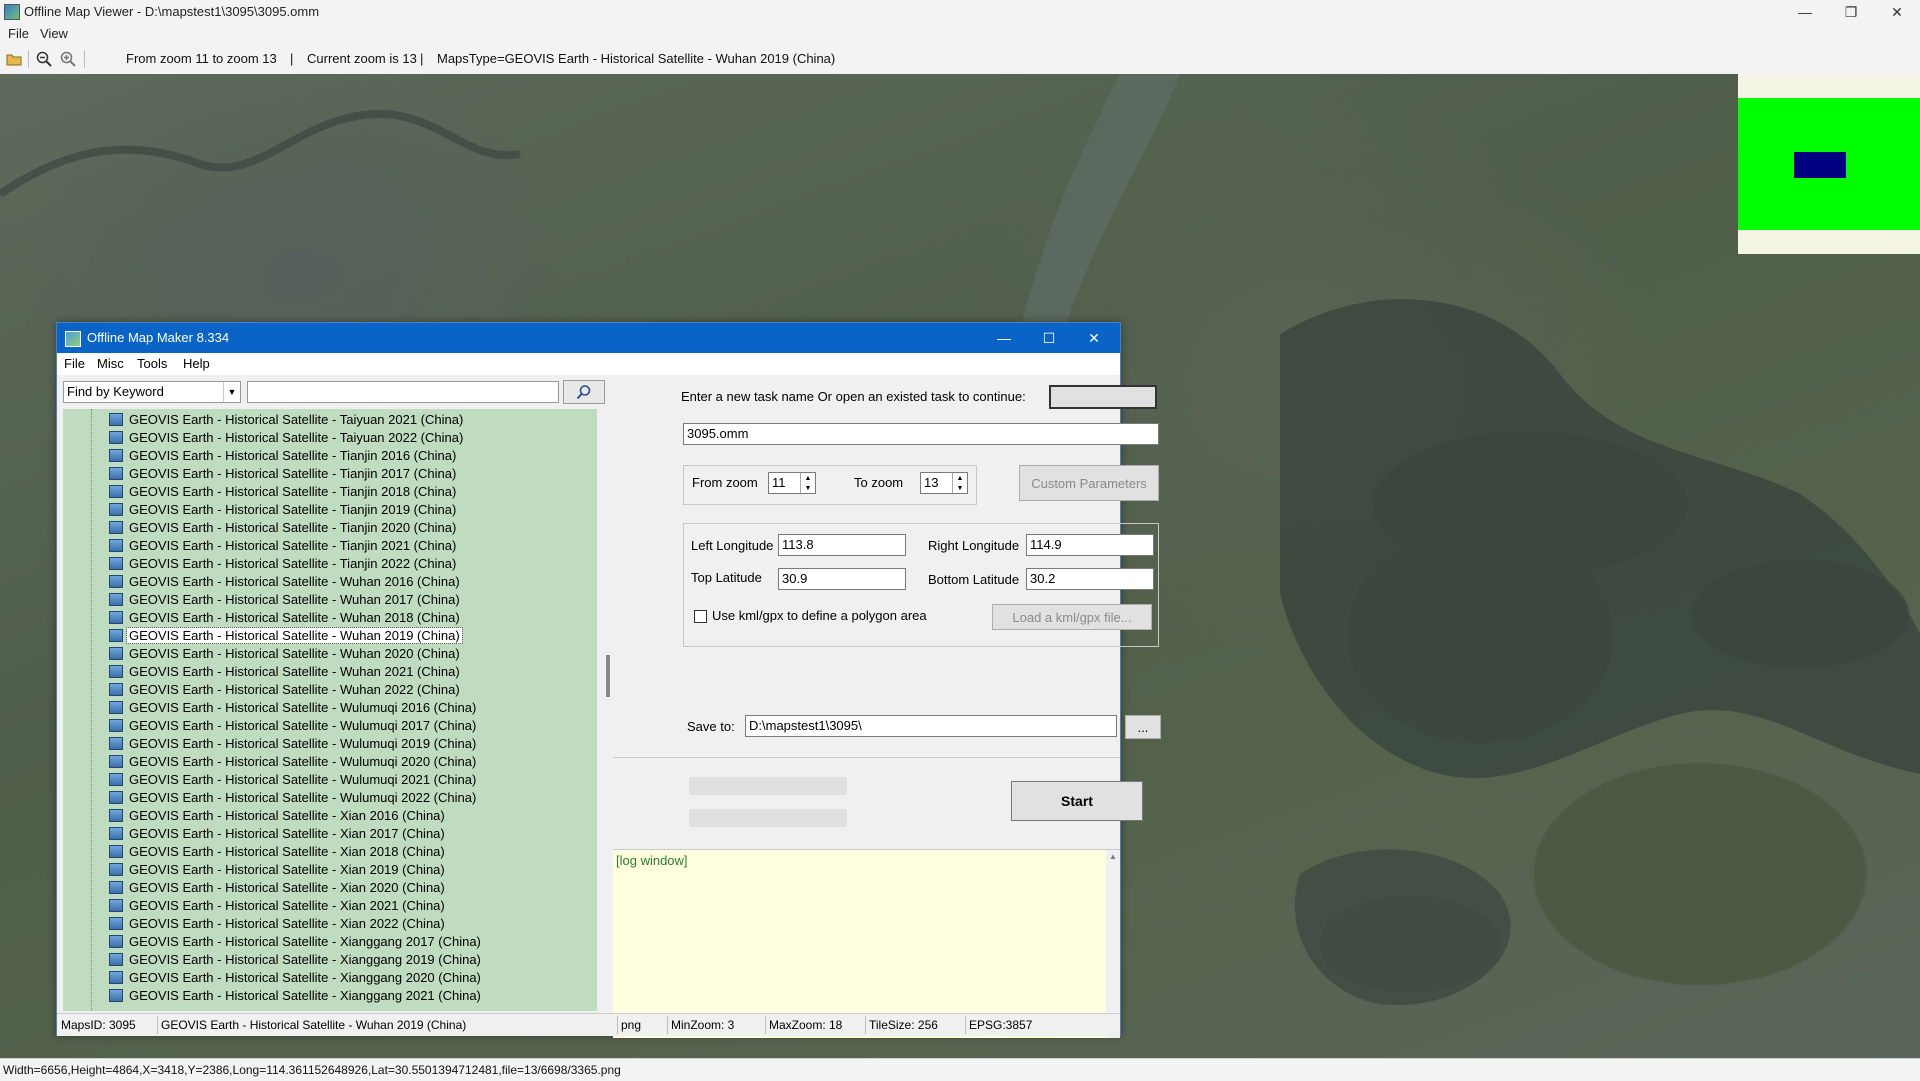 This screenshot has height=1081, width=1920. What do you see at coordinates (1897, 12) in the screenshot?
I see `close-icon: ✕` at bounding box center [1897, 12].